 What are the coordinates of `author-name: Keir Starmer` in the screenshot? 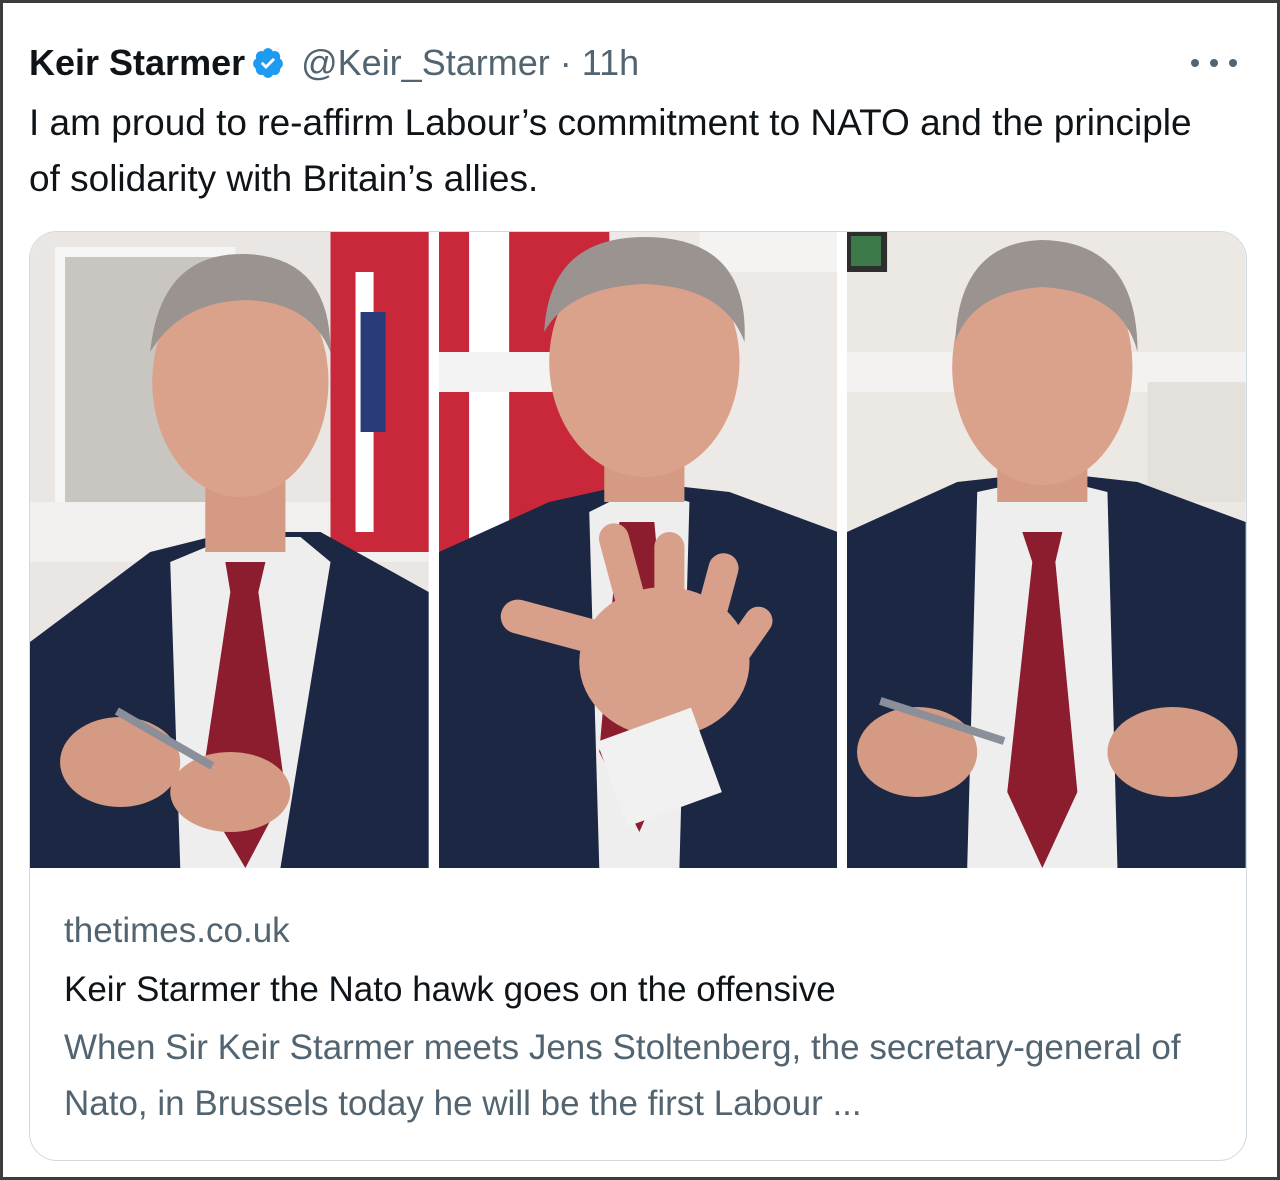 It's located at (137, 63).